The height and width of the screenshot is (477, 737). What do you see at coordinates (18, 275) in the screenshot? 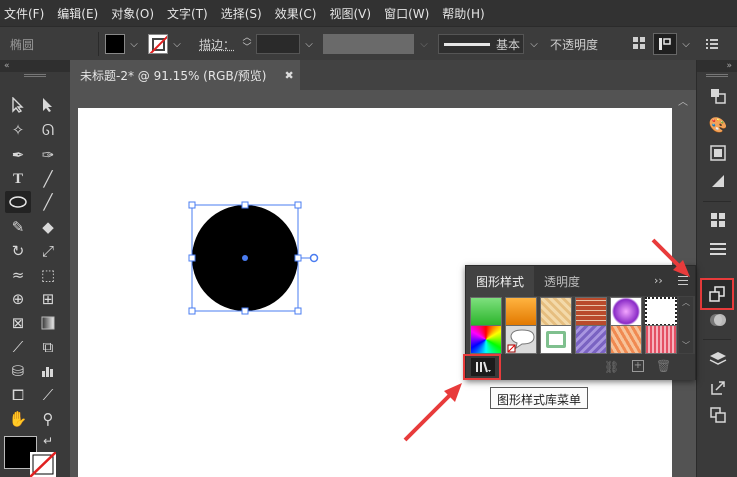
I see `width-tool-icon: ≈` at bounding box center [18, 275].